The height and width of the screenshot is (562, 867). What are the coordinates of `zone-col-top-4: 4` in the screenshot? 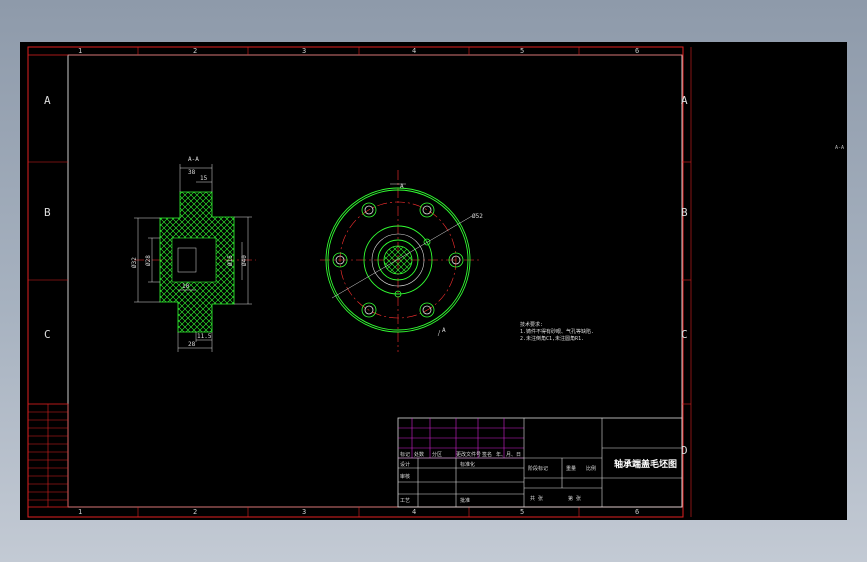 It's located at (414, 51).